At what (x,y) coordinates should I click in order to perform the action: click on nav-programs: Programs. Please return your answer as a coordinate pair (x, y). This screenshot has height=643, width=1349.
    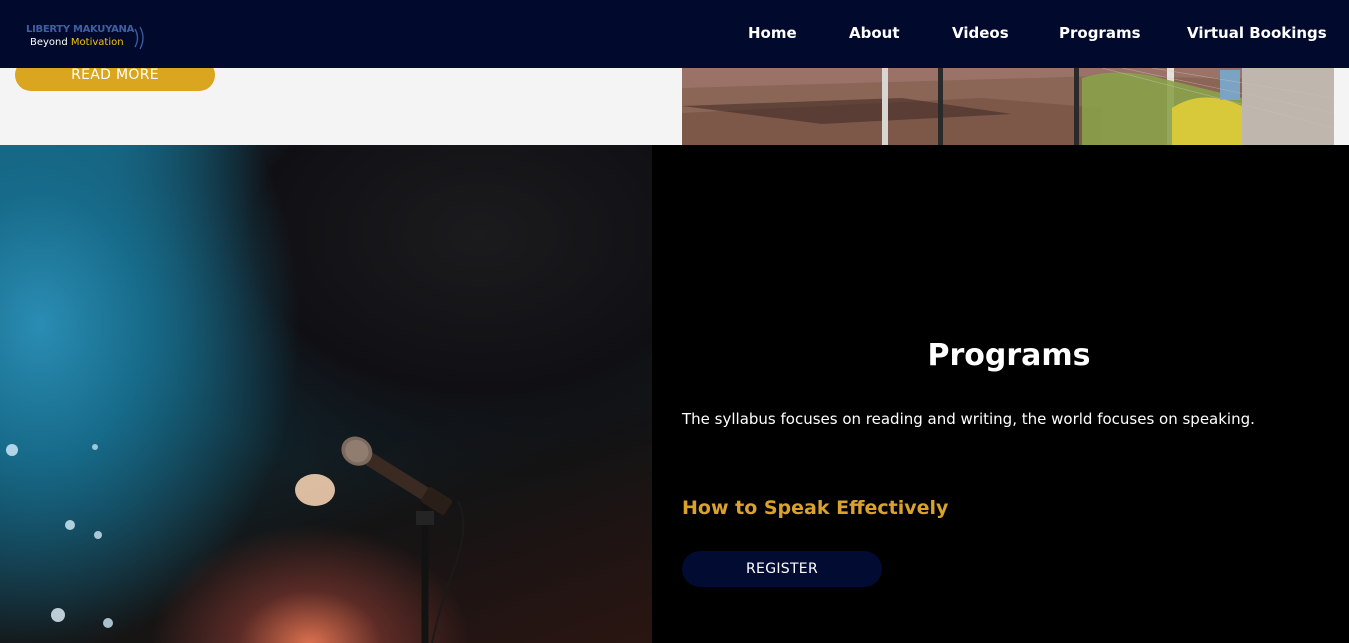
    Looking at the image, I should click on (1100, 33).